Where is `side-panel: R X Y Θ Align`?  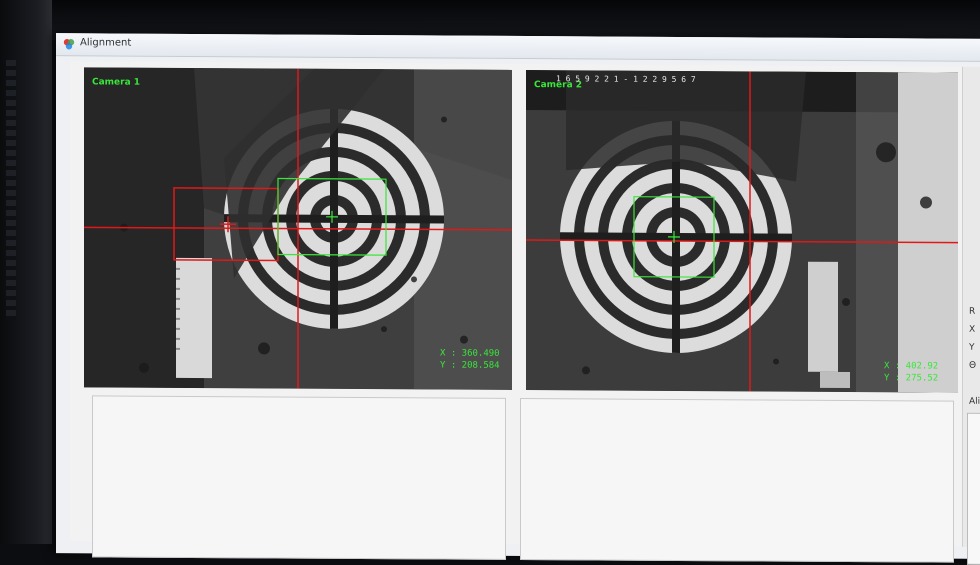 side-panel: R X Y Θ Align is located at coordinates (971, 307).